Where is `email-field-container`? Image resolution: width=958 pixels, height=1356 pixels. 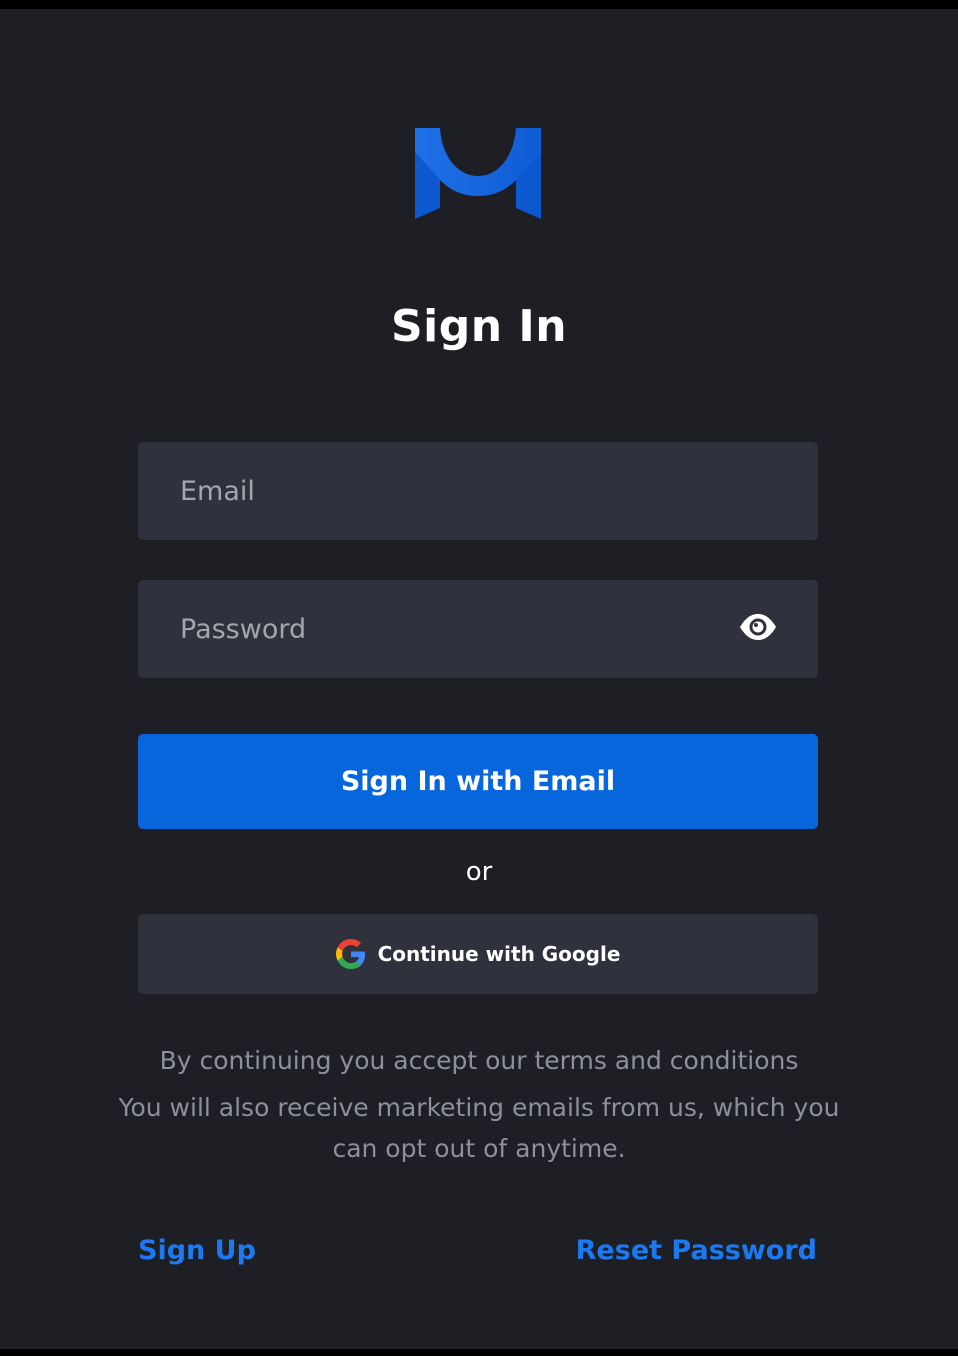 email-field-container is located at coordinates (478, 491).